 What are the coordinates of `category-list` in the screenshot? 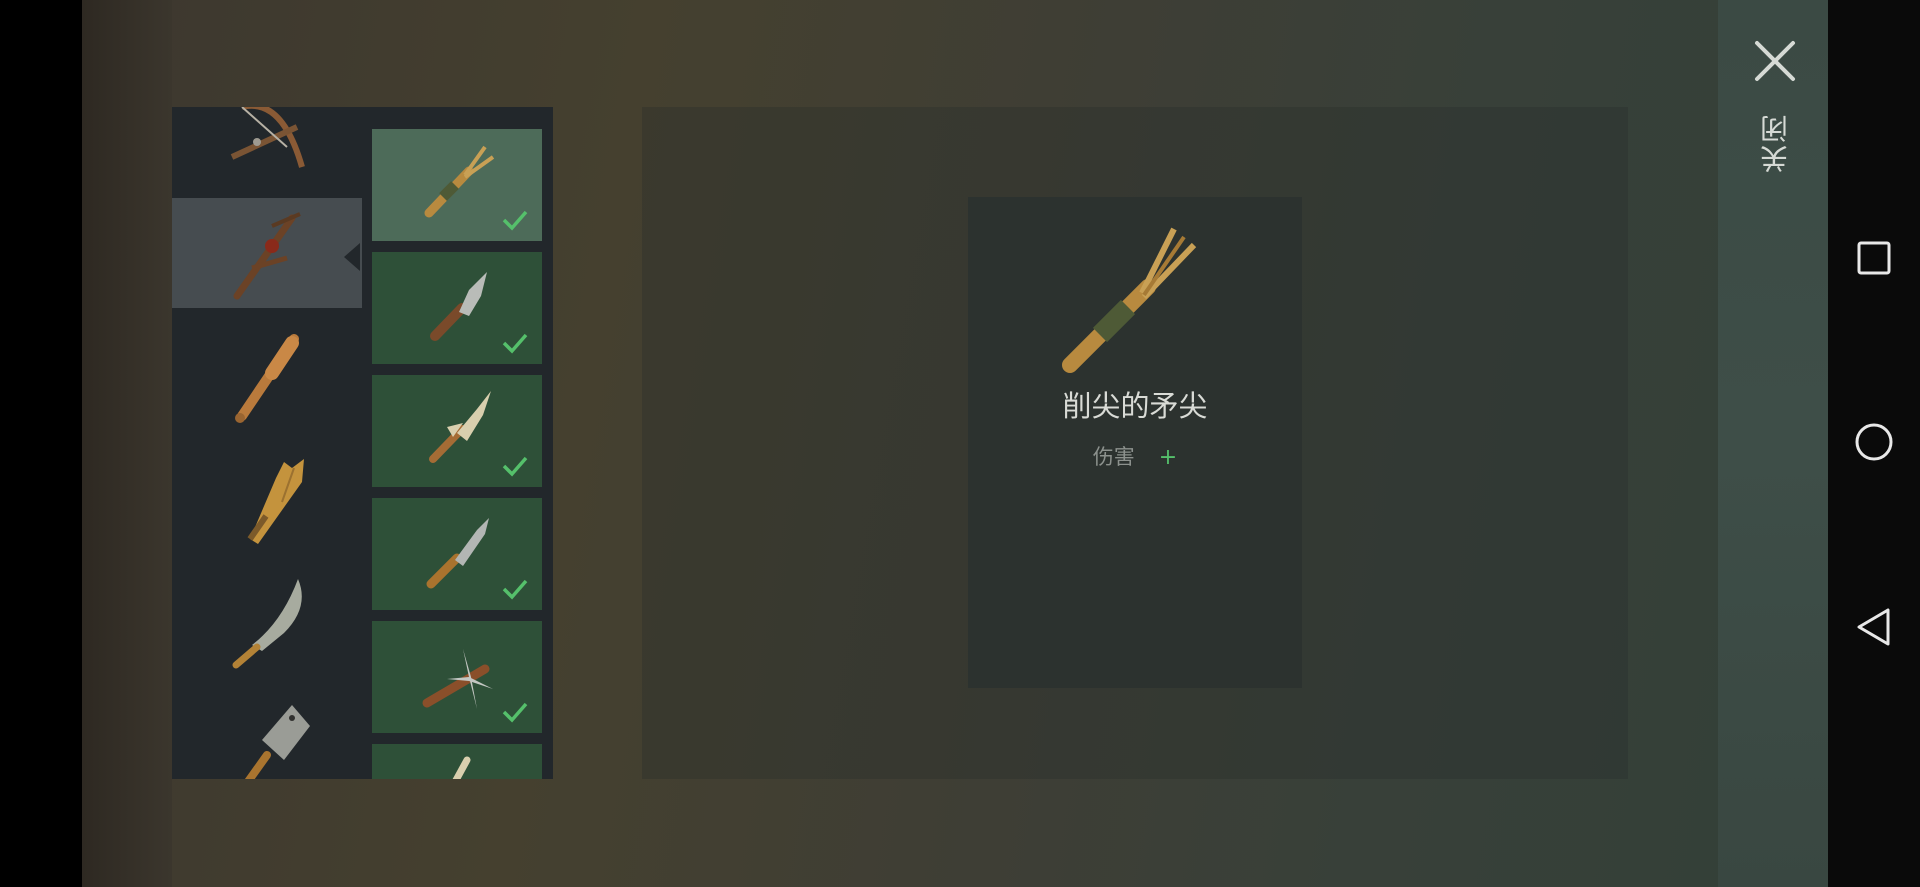 It's located at (267, 443).